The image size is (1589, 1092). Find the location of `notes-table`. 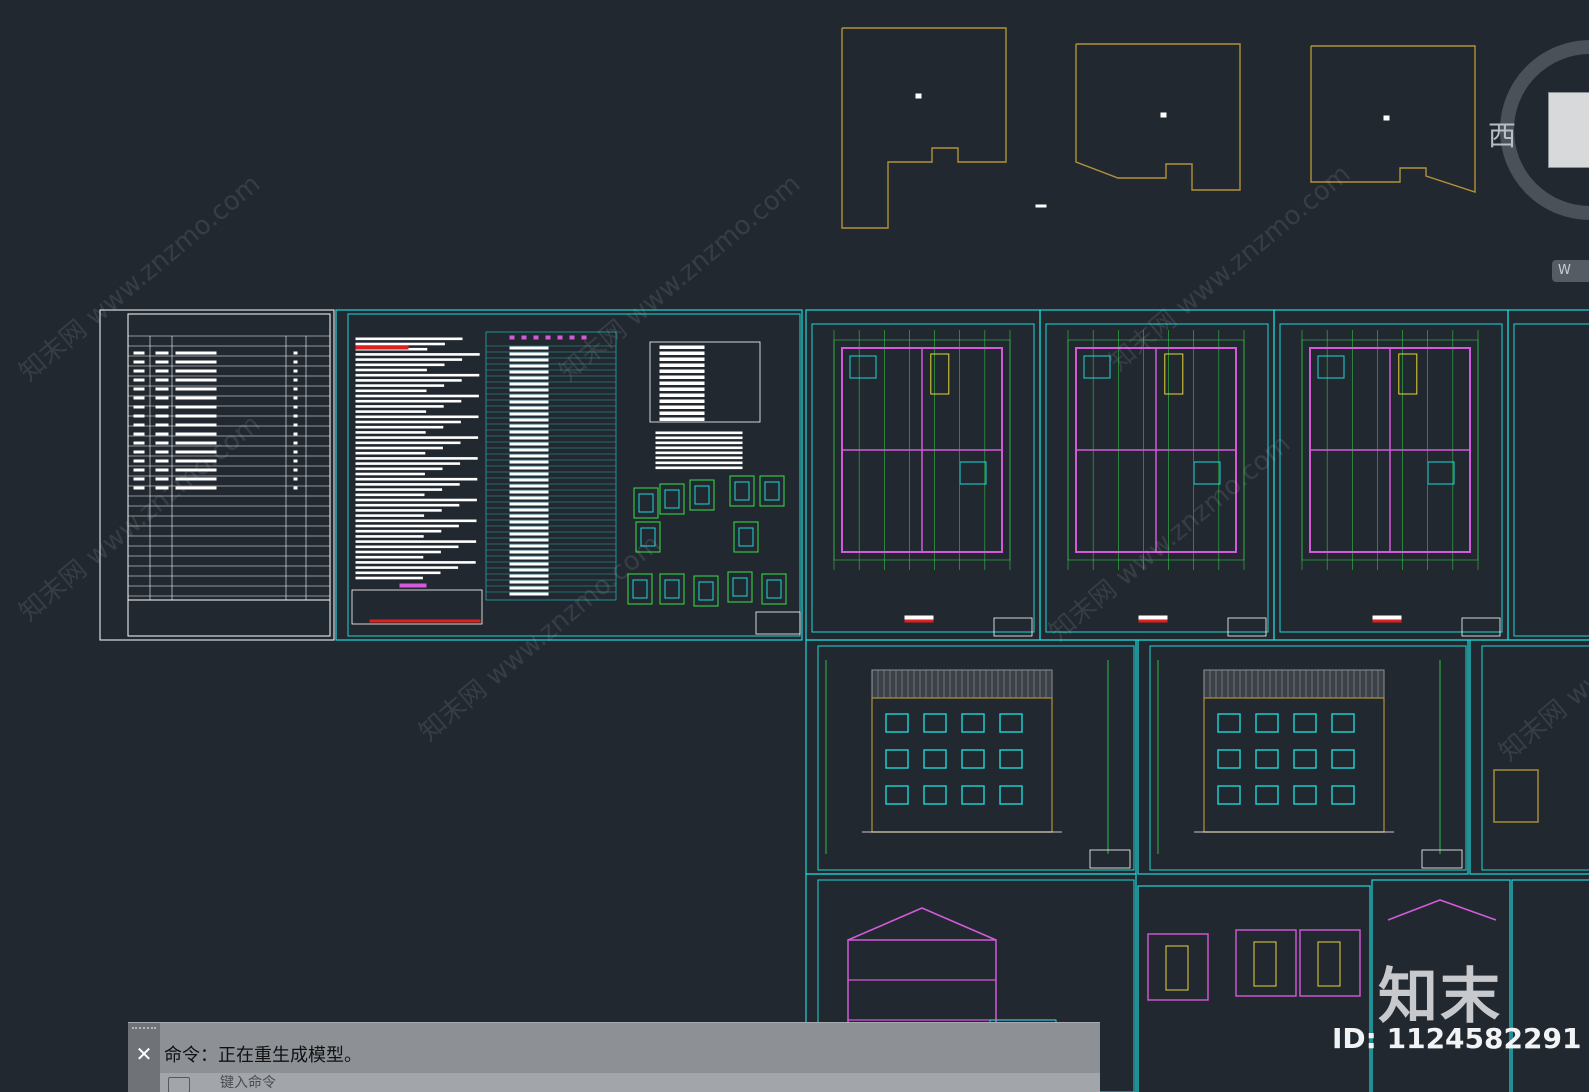

notes-table is located at coordinates (417, 607).